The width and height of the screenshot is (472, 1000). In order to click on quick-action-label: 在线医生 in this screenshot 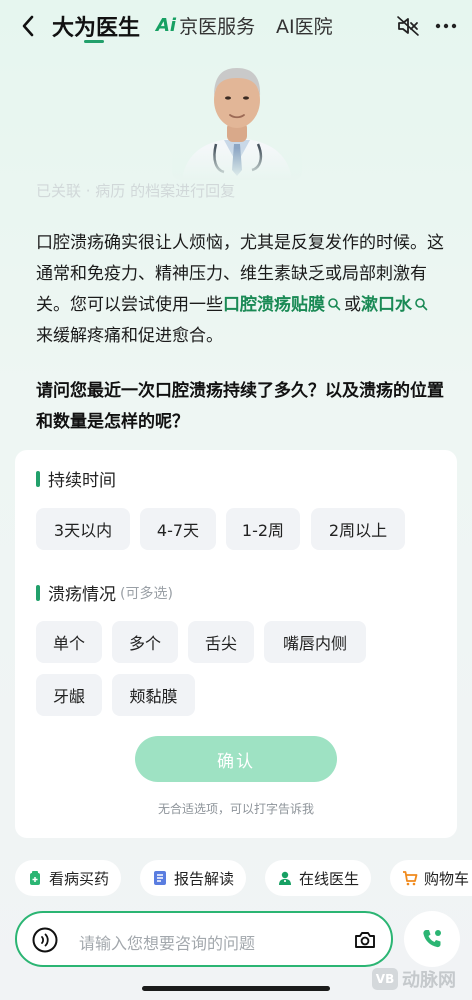, I will do `click(329, 878)`.